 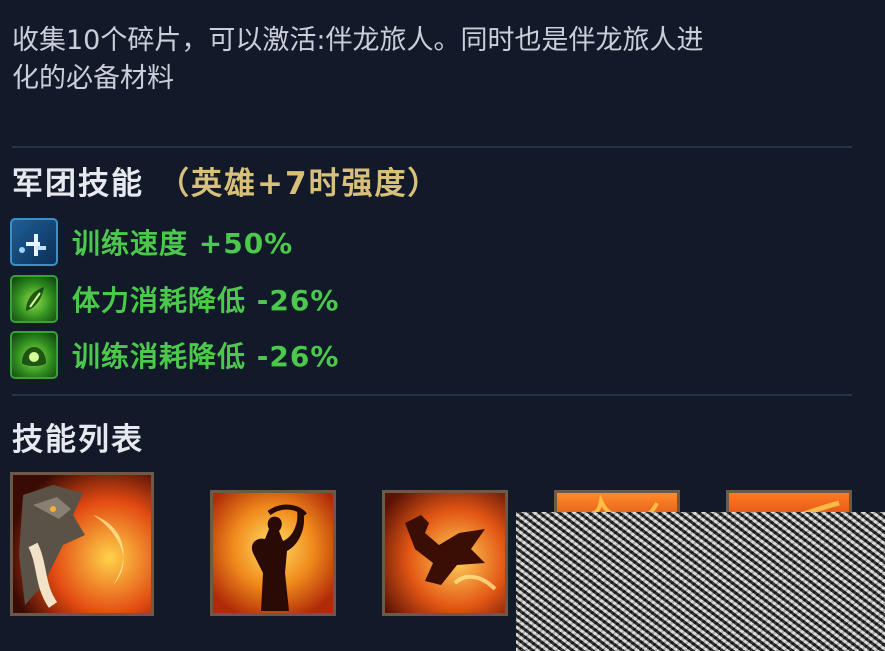 I want to click on dragon-portrait-icon, so click(x=71, y=546).